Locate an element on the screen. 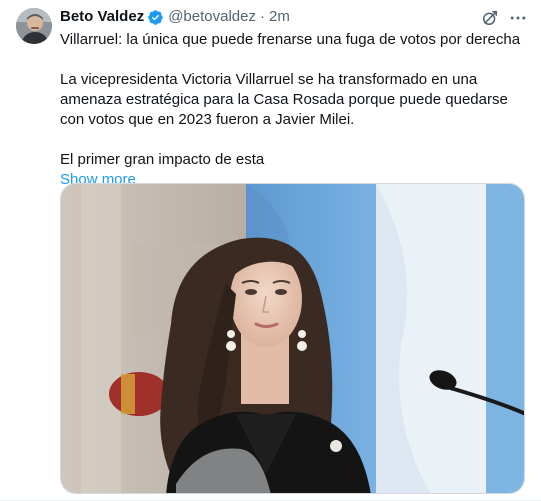 This screenshot has width=541, height=501. header-actions is located at coordinates (504, 18).